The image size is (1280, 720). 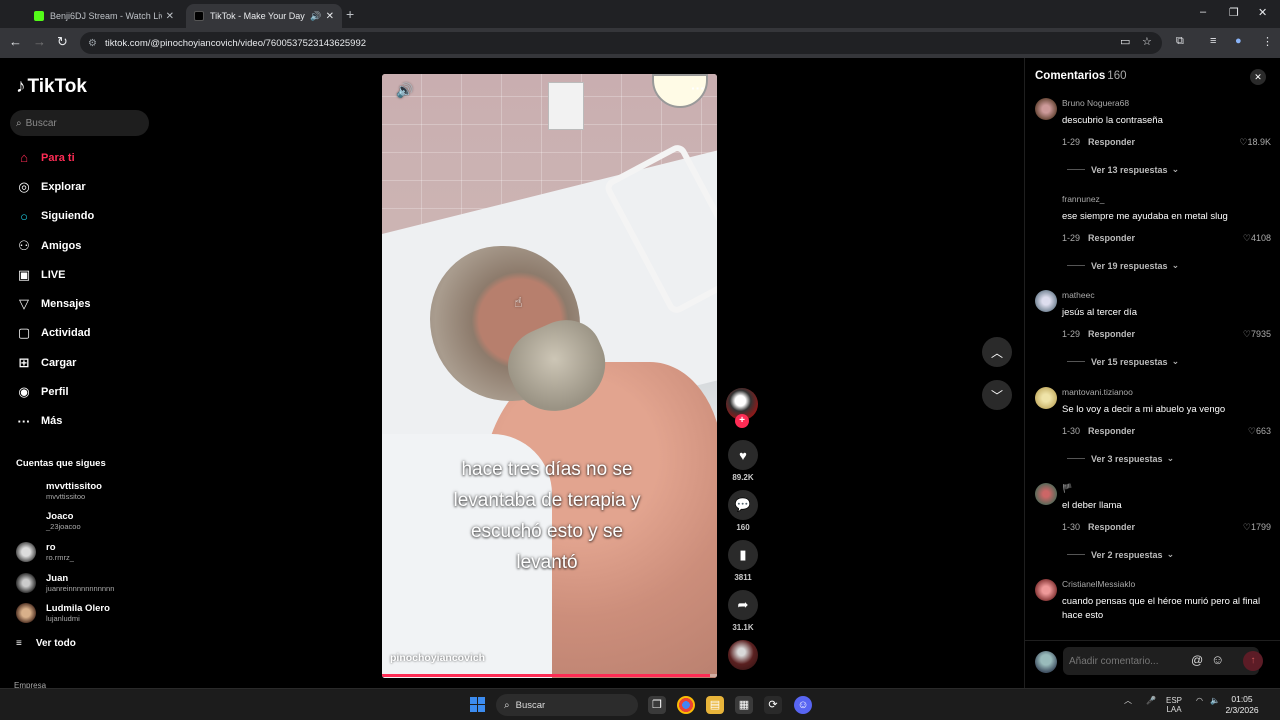 I want to click on extensions-icon: ⧉, so click(x=1180, y=41).